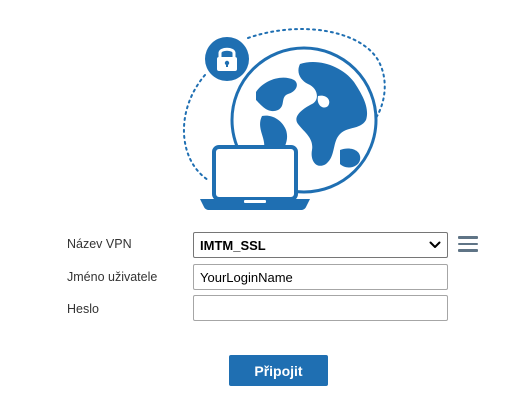 The height and width of the screenshot is (400, 514). I want to click on hamburger-menu-icon, so click(468, 245).